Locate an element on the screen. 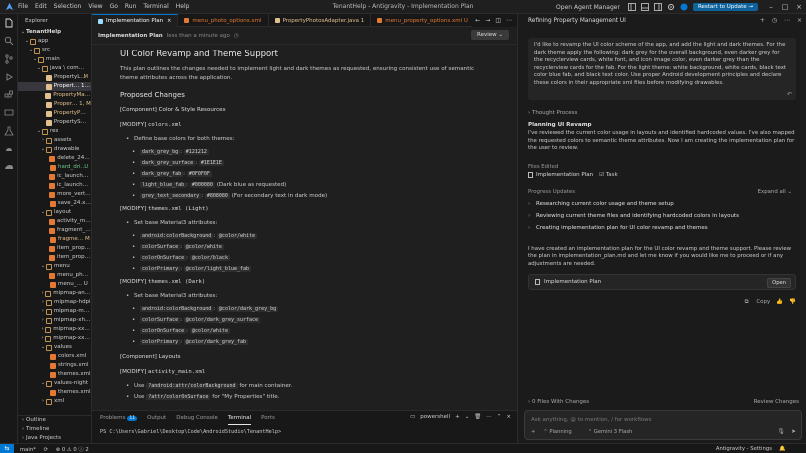  menu-terminal: Terminal is located at coordinates (155, 6).